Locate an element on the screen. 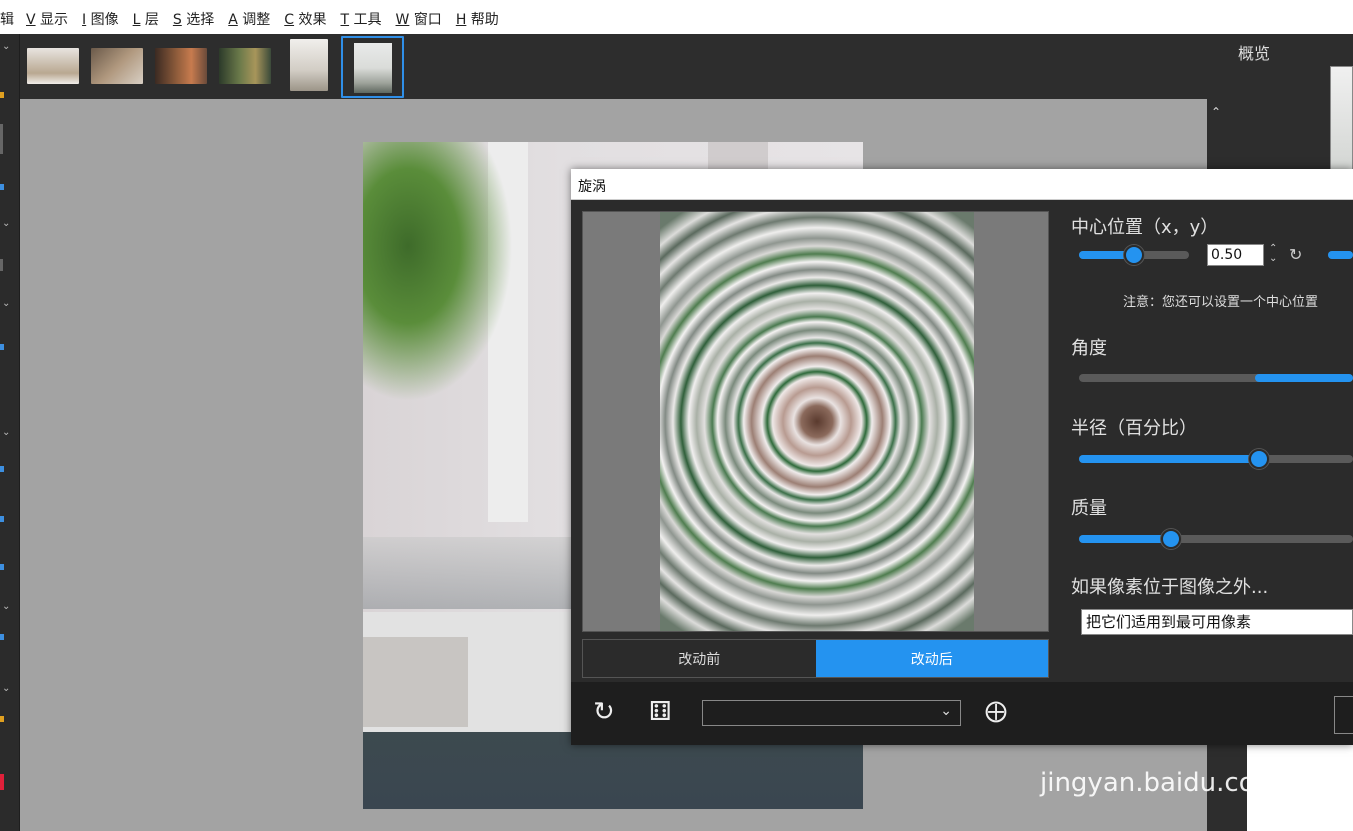  menu-window-label: 窗口 is located at coordinates (427, 20).